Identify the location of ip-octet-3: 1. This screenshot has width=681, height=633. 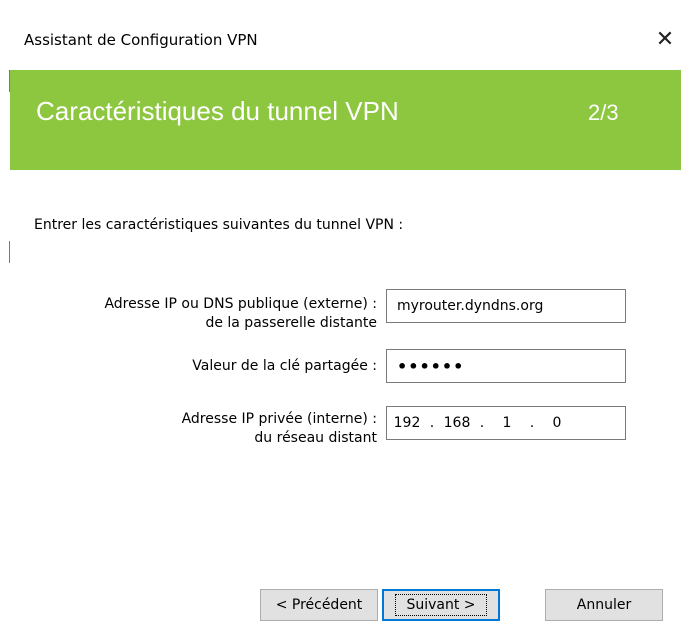
(507, 423).